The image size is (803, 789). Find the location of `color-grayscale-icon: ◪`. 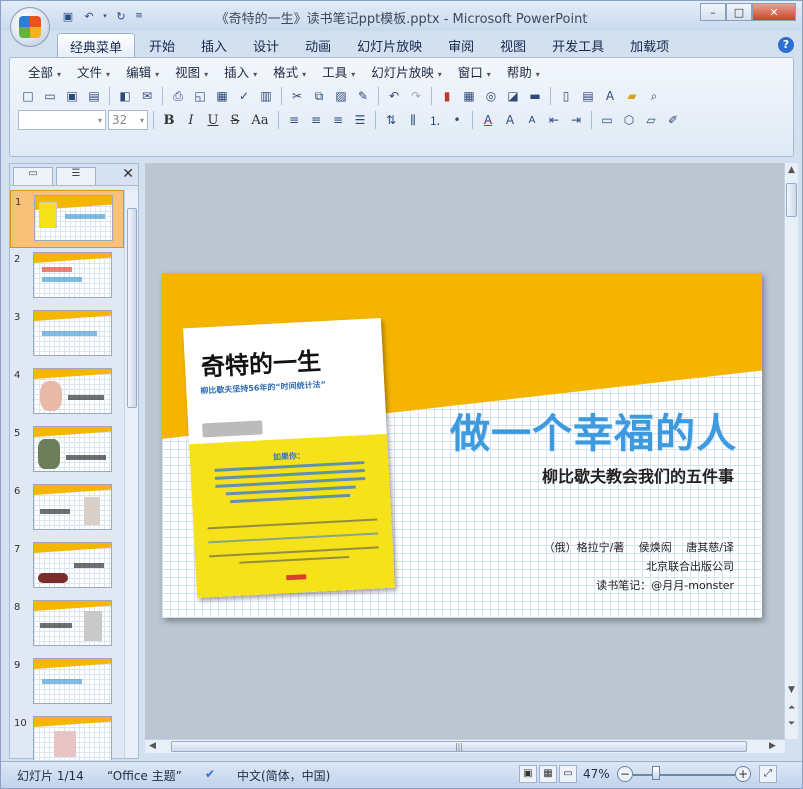

color-grayscale-icon: ◪ is located at coordinates (513, 96).